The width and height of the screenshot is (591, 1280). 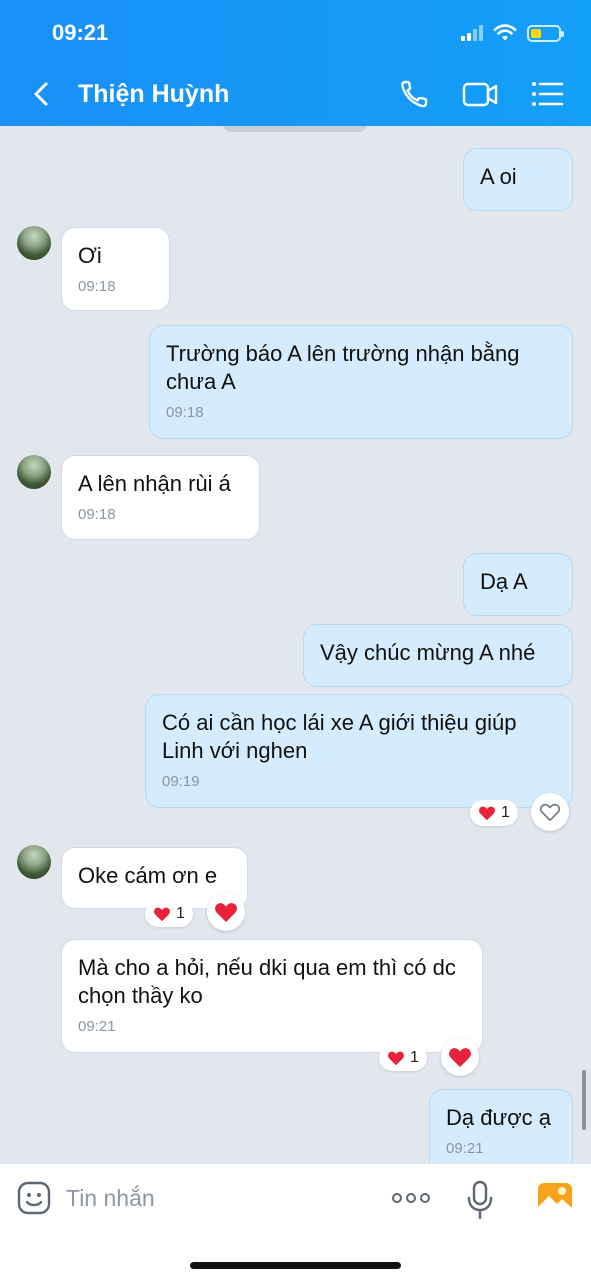 What do you see at coordinates (480, 94) in the screenshot?
I see `video-call-icon` at bounding box center [480, 94].